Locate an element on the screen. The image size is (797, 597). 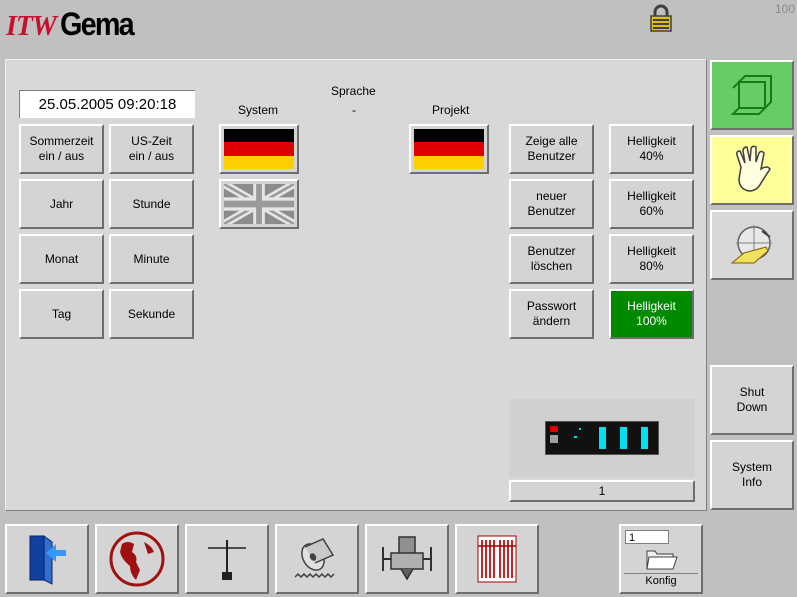
lock-icon is located at coordinates (661, 18).